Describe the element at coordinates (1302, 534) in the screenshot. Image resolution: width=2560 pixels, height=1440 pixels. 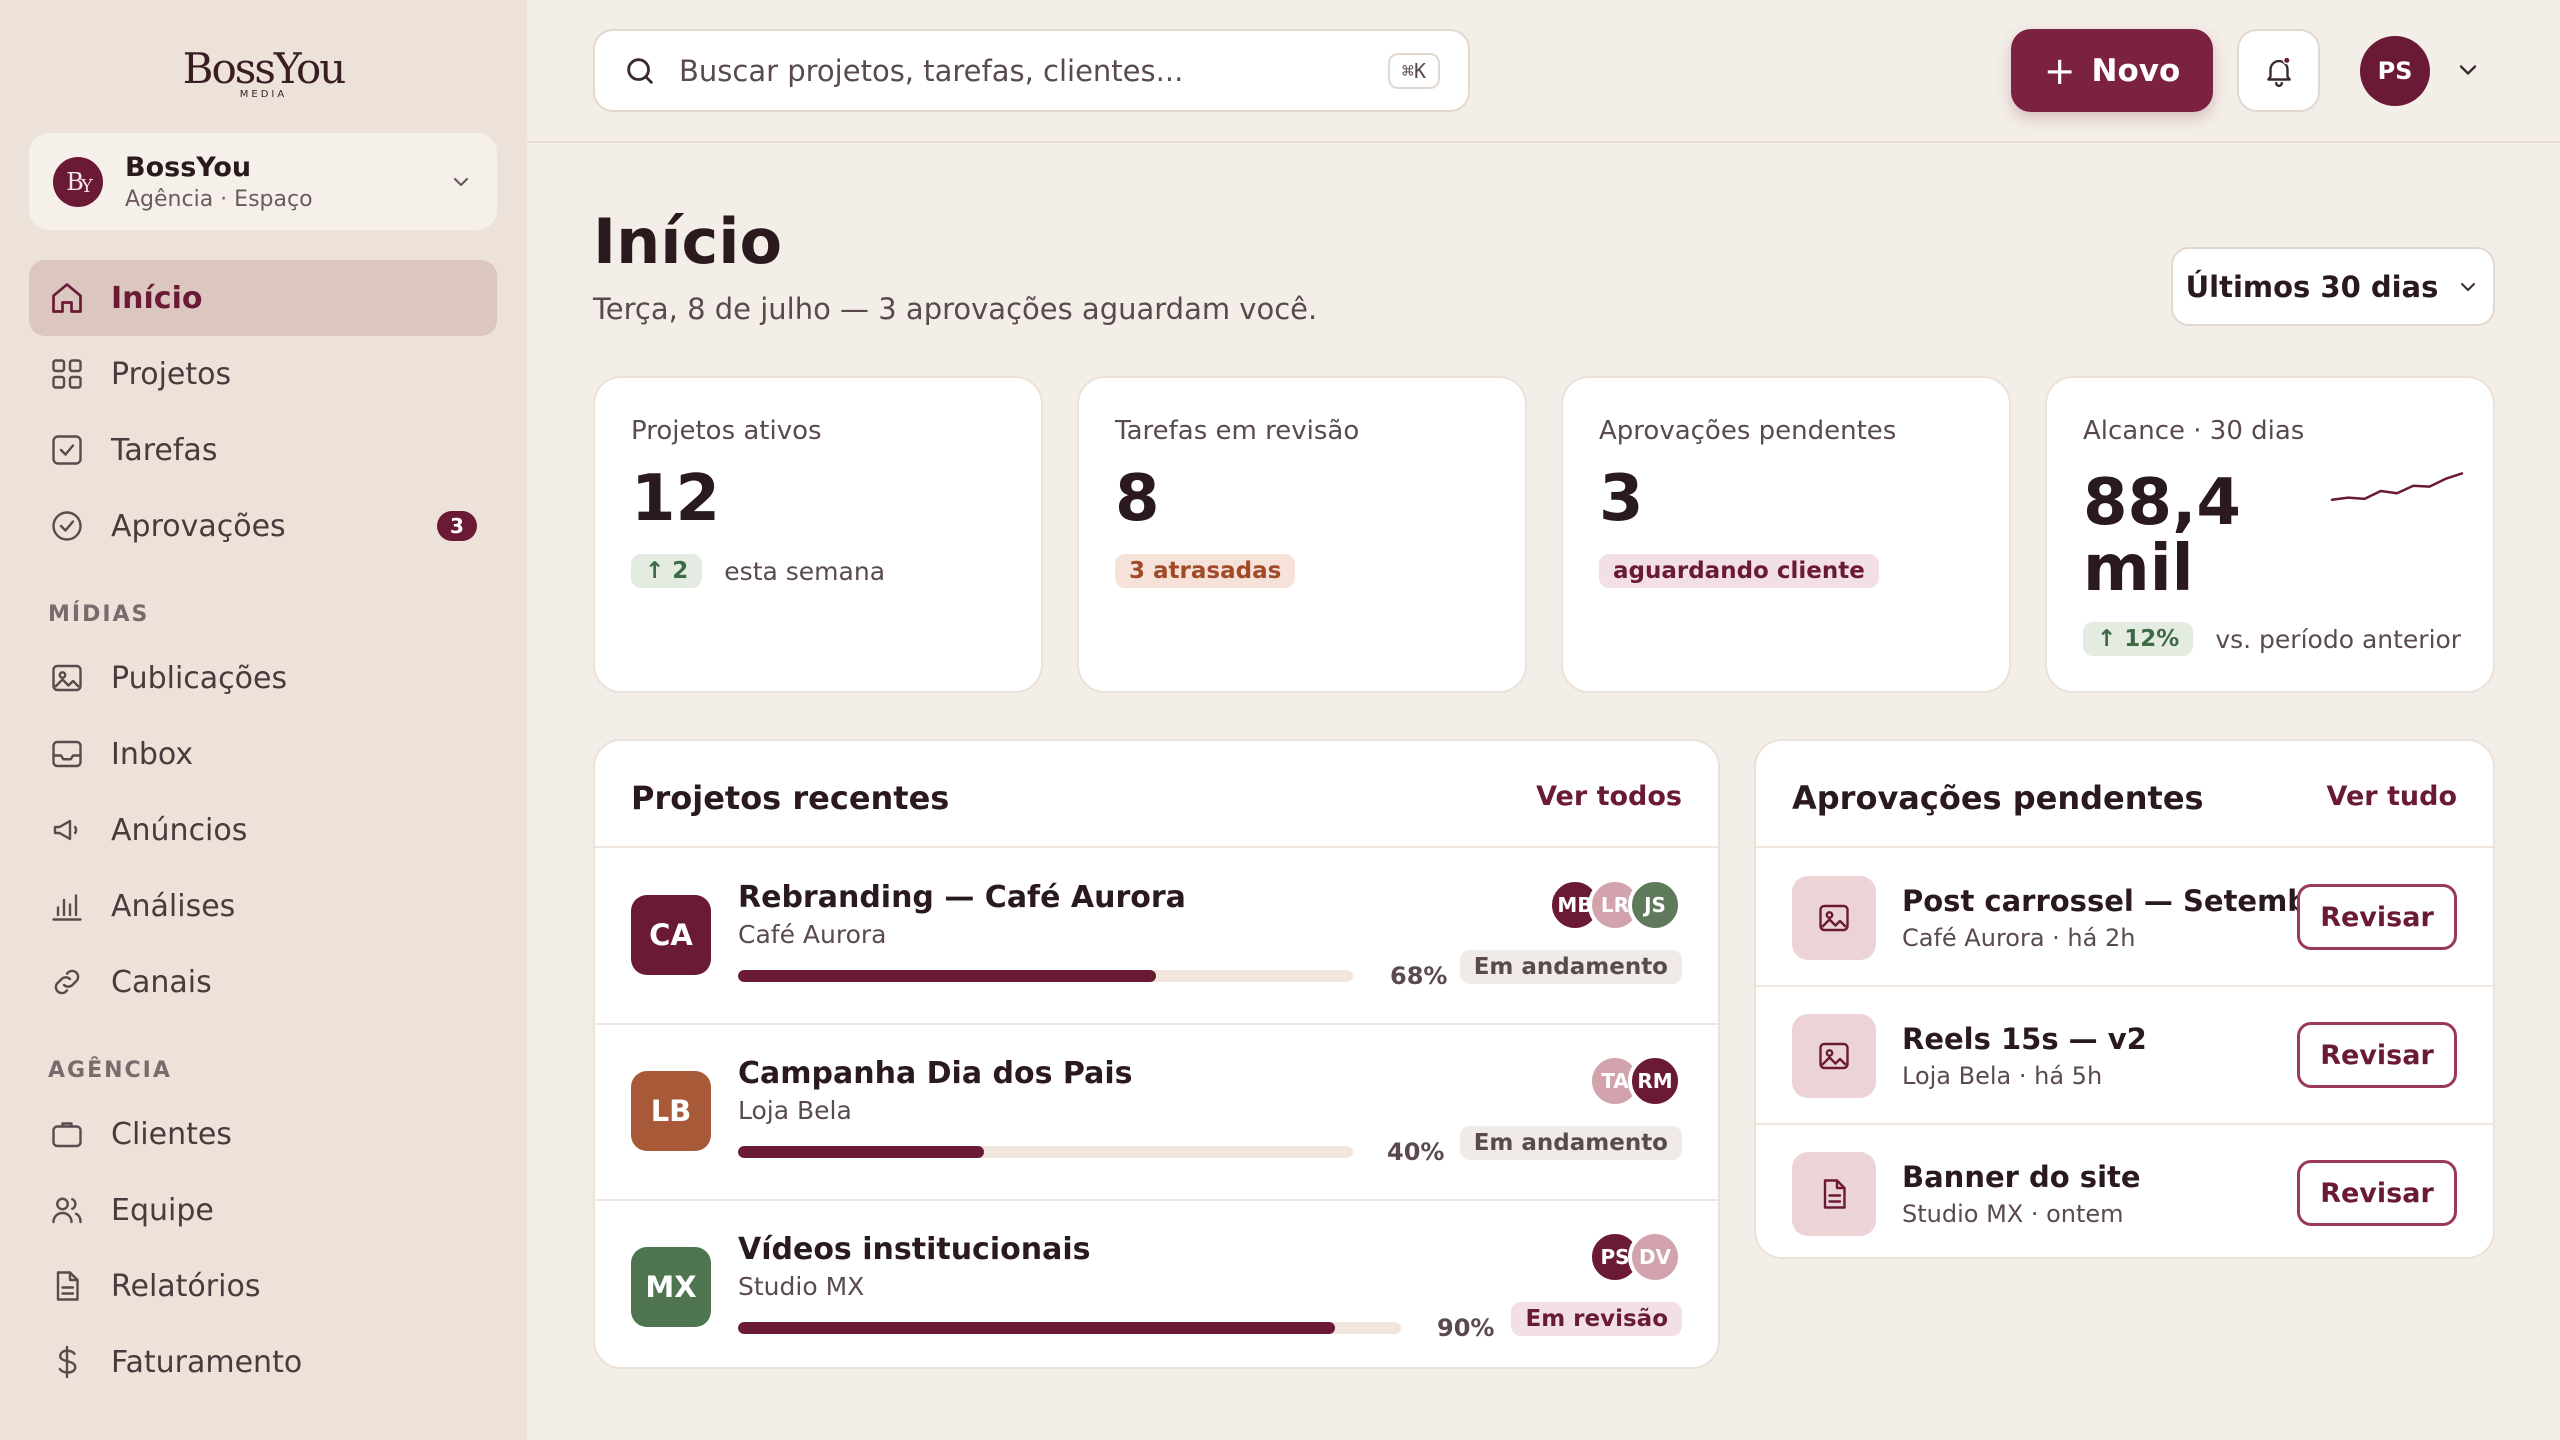
I see `stat-card-tarefas-revisao: Tarefas em revisão 8 3 atrasadas` at that location.